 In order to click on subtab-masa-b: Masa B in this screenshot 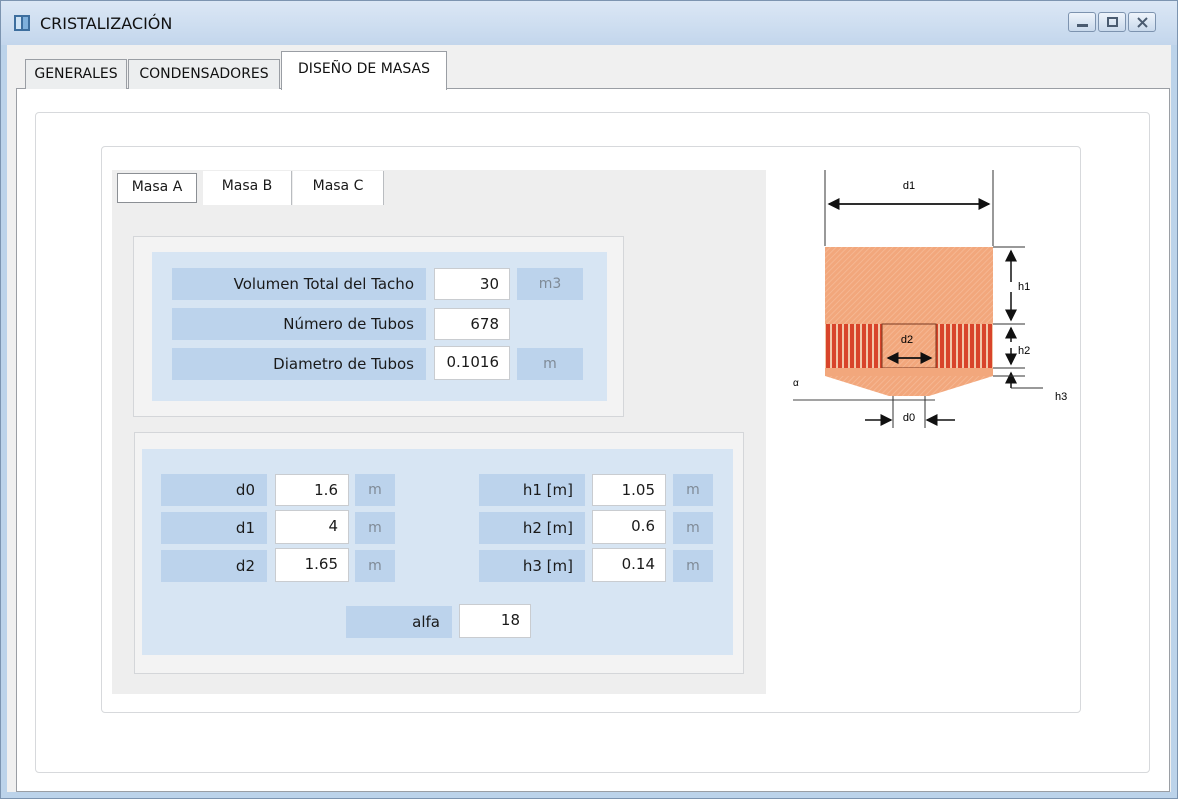, I will do `click(247, 188)`.